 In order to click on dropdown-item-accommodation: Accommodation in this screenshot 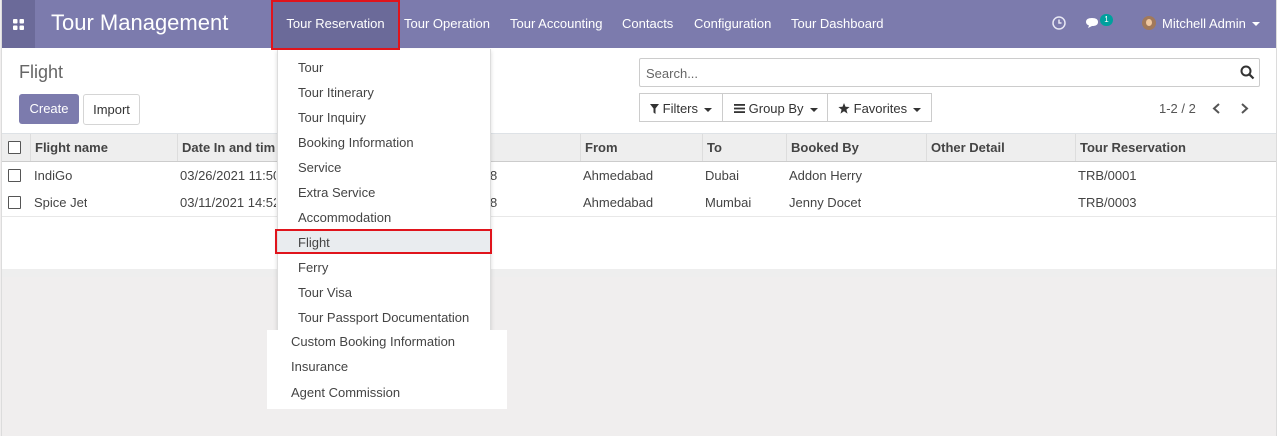, I will do `click(344, 217)`.